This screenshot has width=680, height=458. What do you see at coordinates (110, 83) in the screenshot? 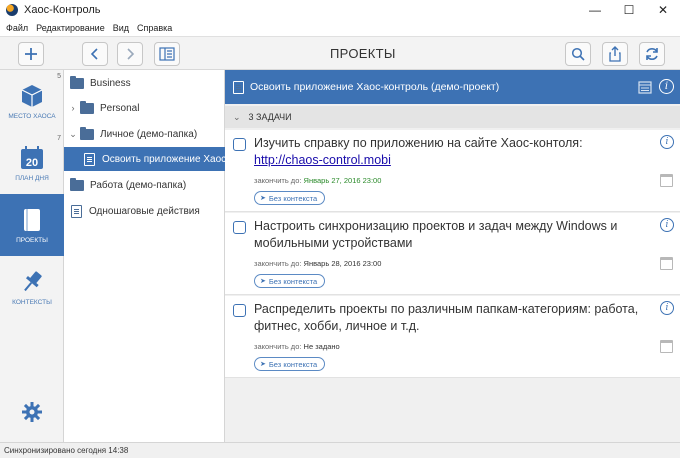
I see `folder-label: Business` at bounding box center [110, 83].